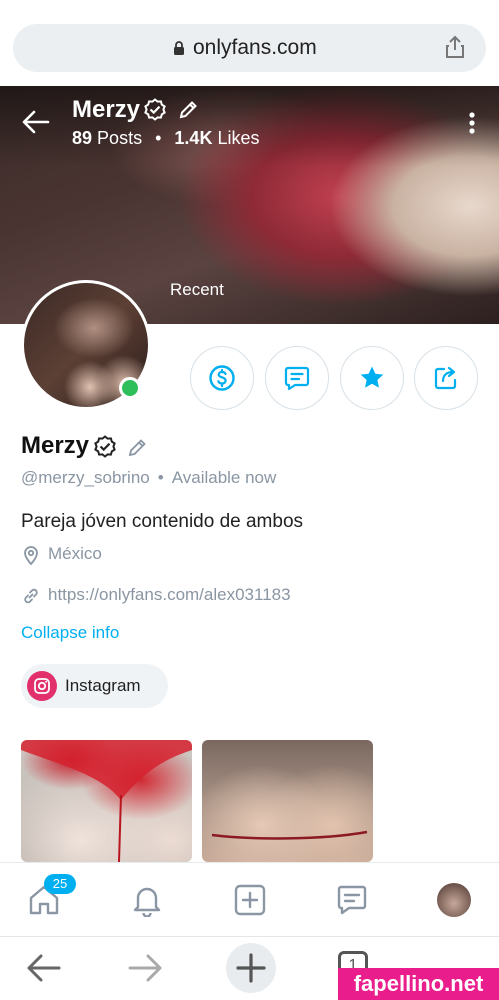 The image size is (499, 1000). Describe the element at coordinates (193, 138) in the screenshot. I see `likes-count: 1.4K` at that location.